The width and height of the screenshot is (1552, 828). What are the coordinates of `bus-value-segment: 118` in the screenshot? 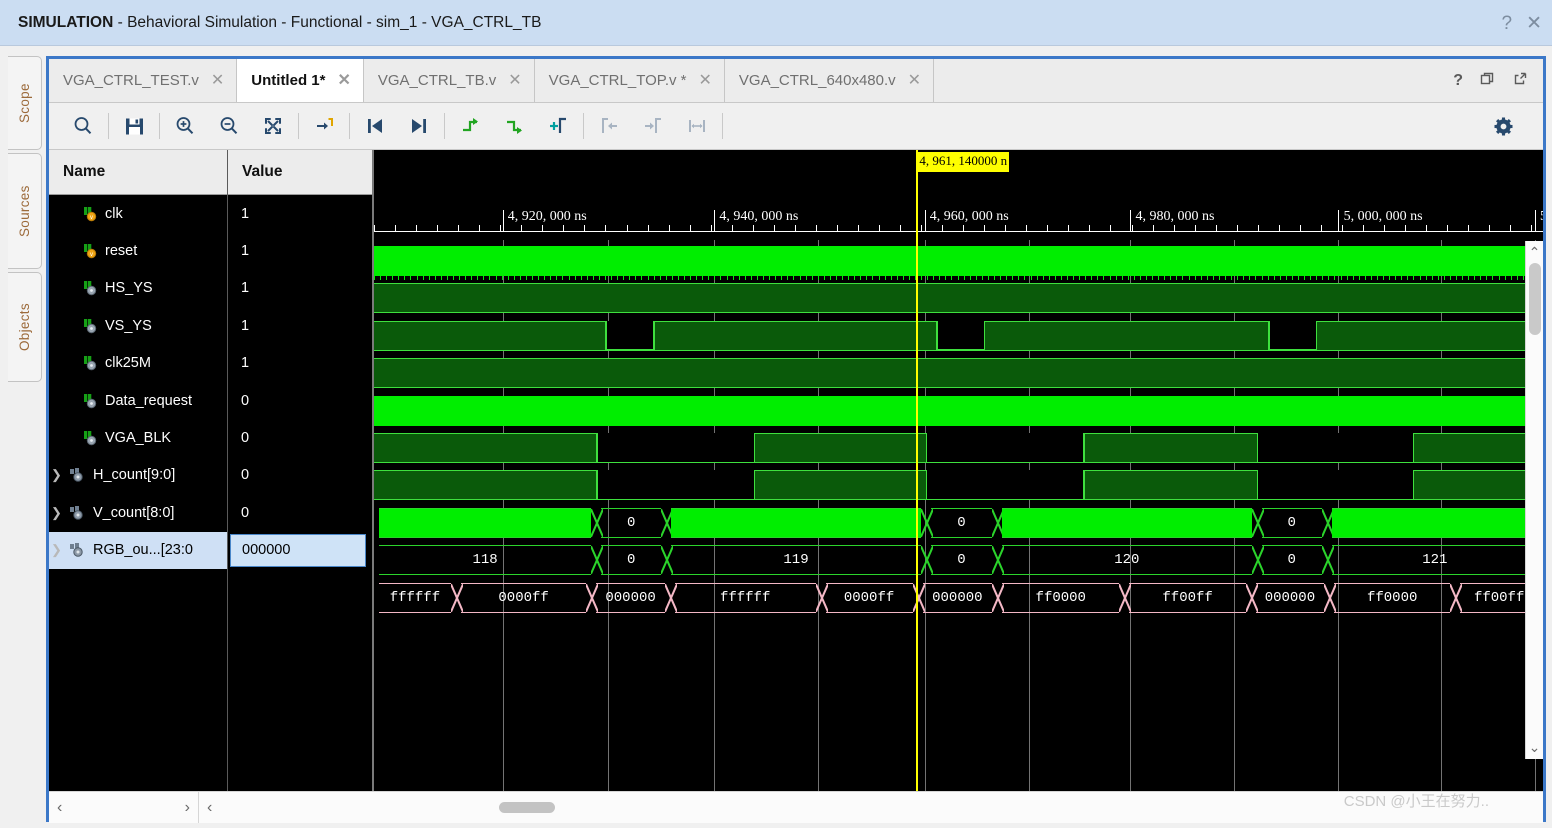 It's located at (485, 560).